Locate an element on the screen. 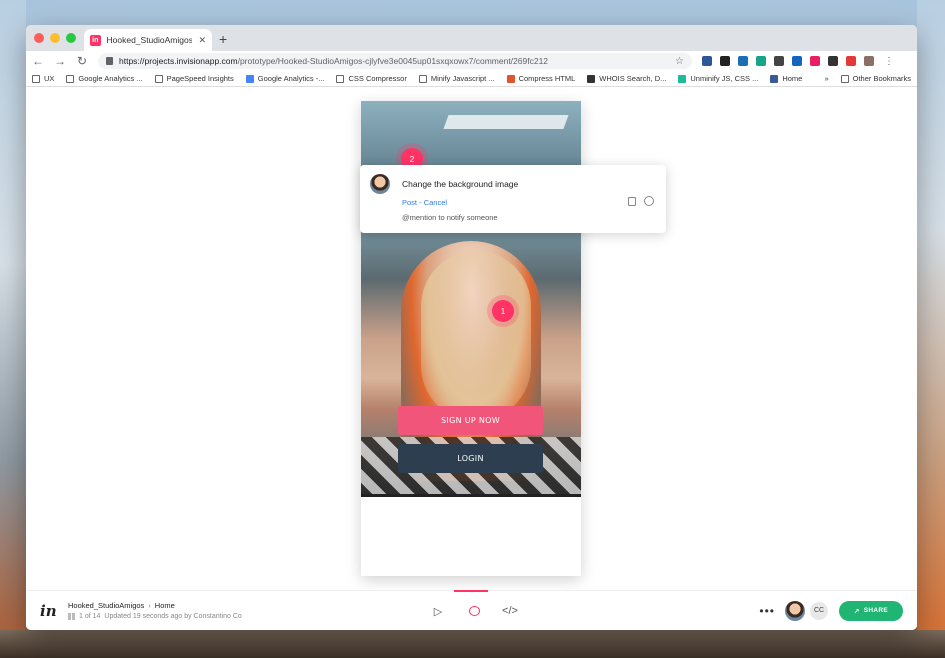 Image resolution: width=945 pixels, height=658 pixels. comment-mode-icon is located at coordinates (474, 611).